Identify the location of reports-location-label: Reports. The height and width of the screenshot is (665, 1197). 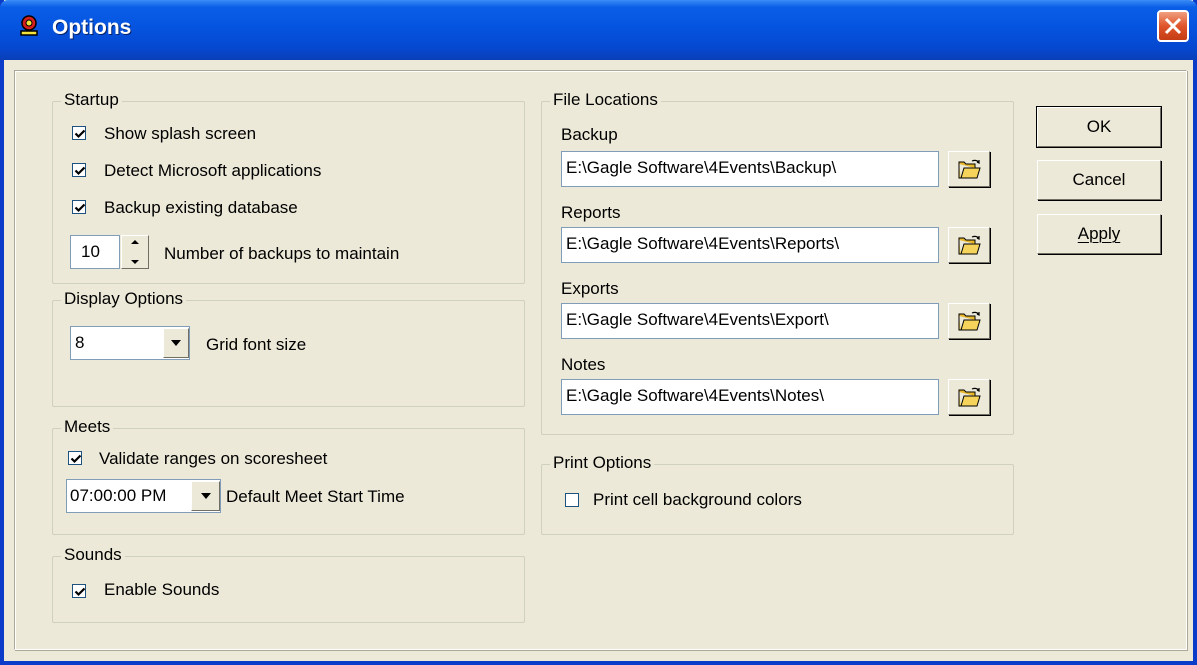
(591, 212).